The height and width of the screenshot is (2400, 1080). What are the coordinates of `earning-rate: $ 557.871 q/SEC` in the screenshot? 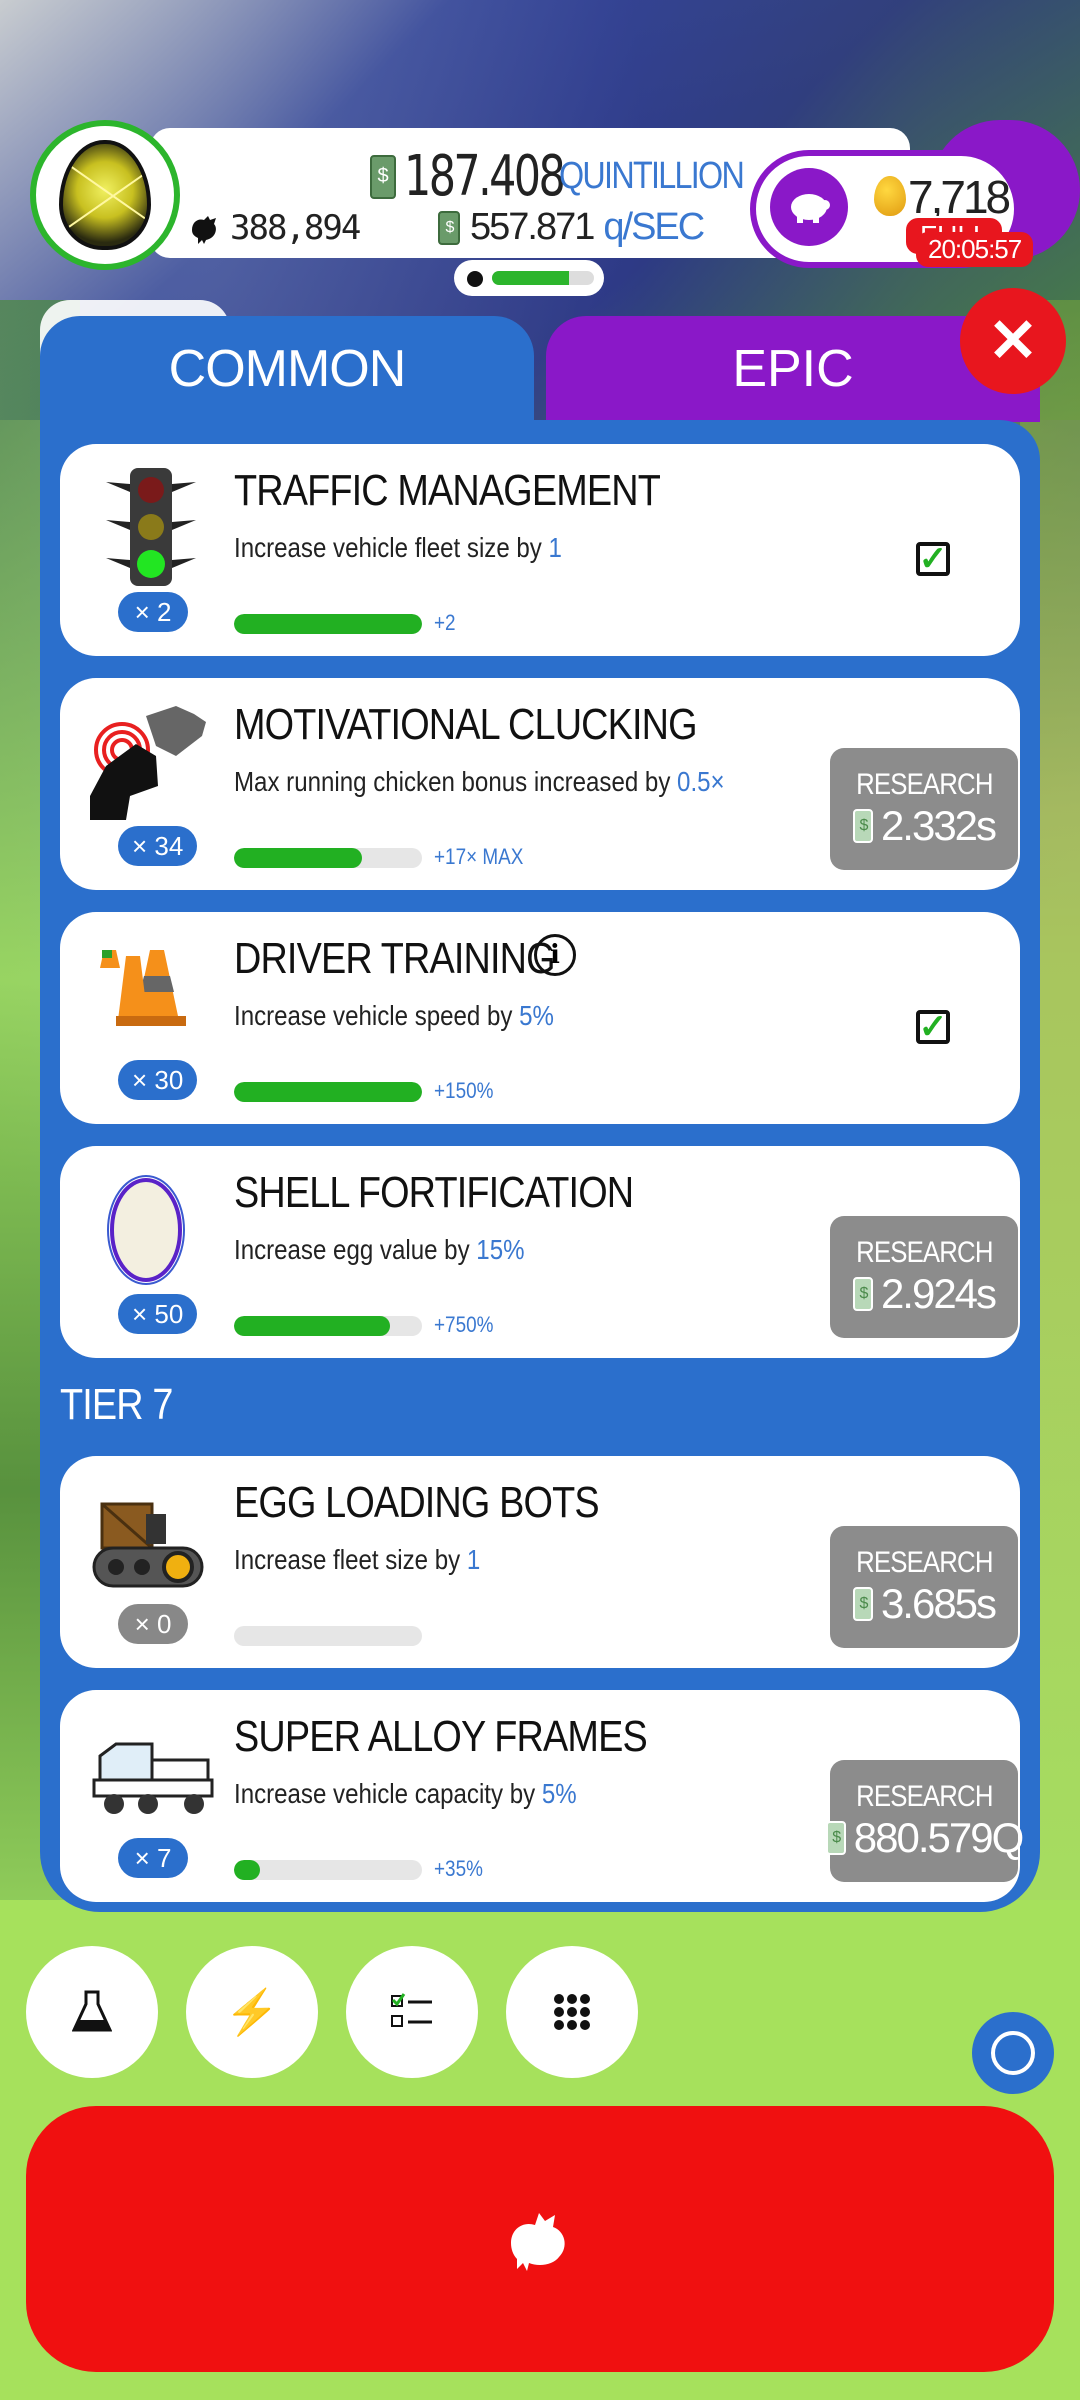 It's located at (571, 227).